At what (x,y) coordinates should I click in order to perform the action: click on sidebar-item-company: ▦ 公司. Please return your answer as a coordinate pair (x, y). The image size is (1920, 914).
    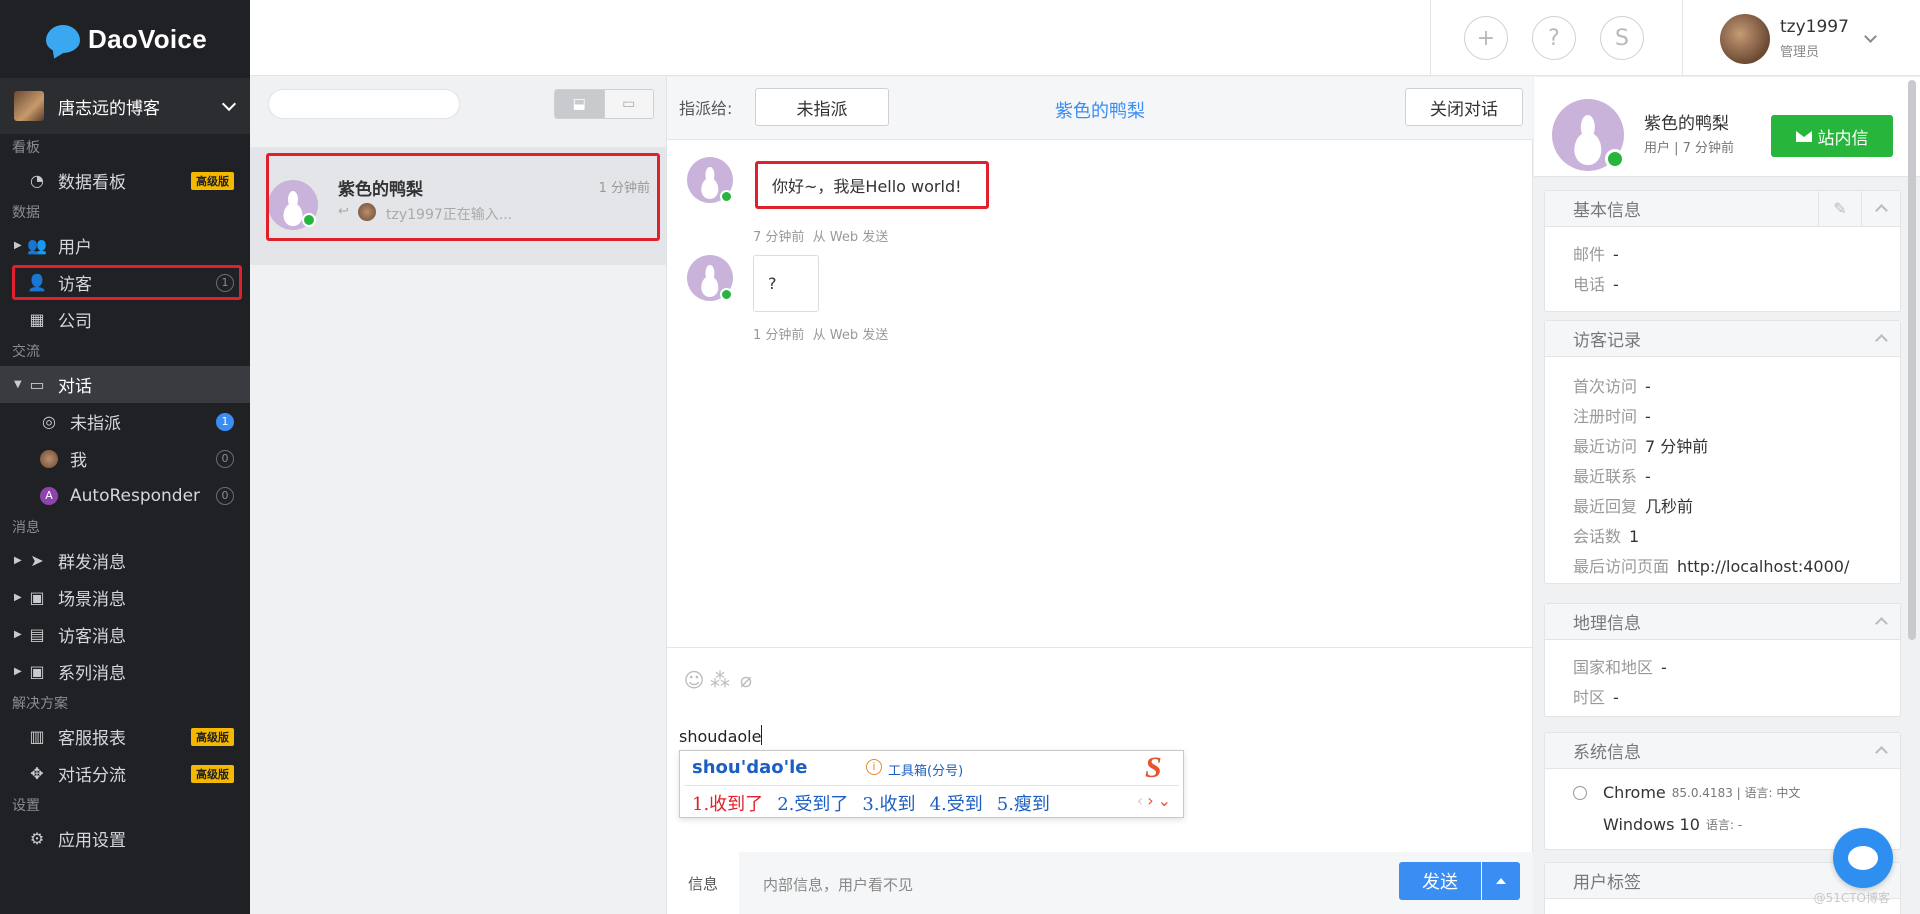
    Looking at the image, I should click on (125, 319).